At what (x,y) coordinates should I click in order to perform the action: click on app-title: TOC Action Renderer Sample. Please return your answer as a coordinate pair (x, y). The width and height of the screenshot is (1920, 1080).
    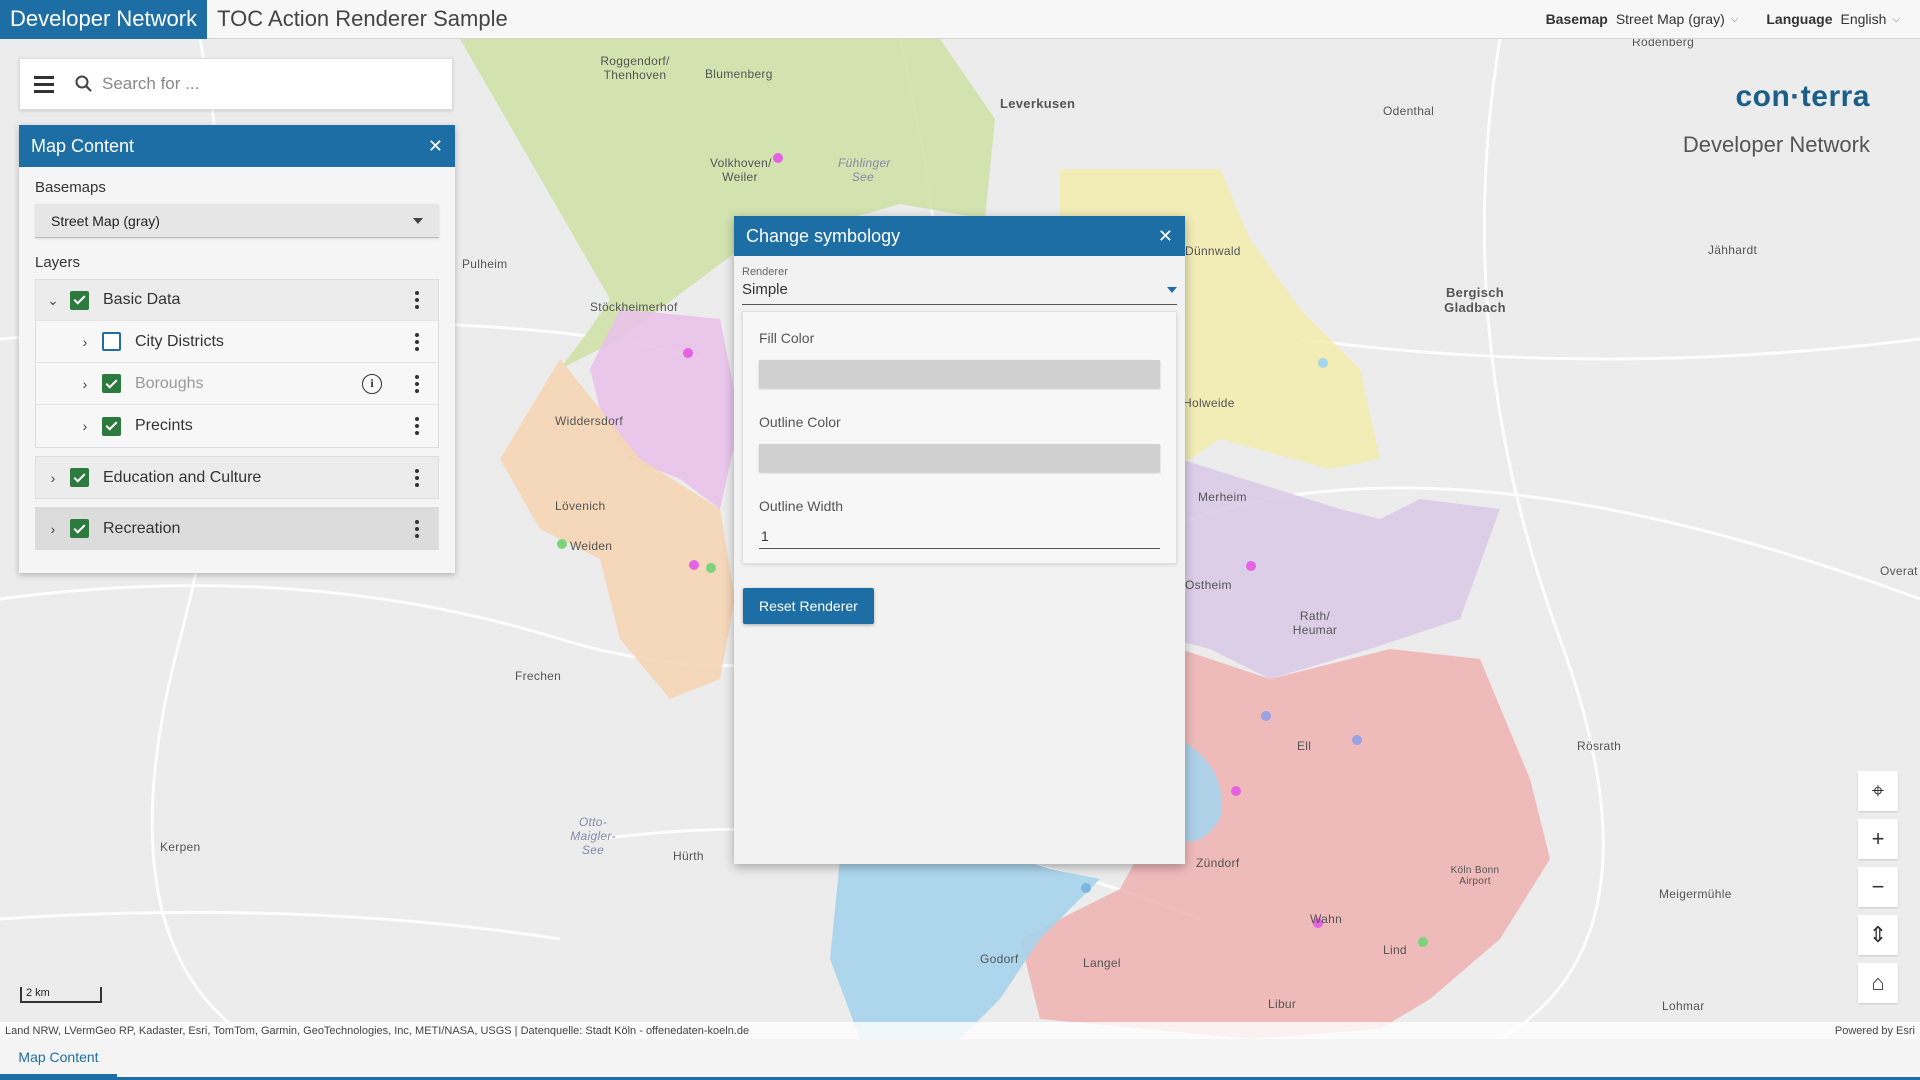
    Looking at the image, I should click on (362, 18).